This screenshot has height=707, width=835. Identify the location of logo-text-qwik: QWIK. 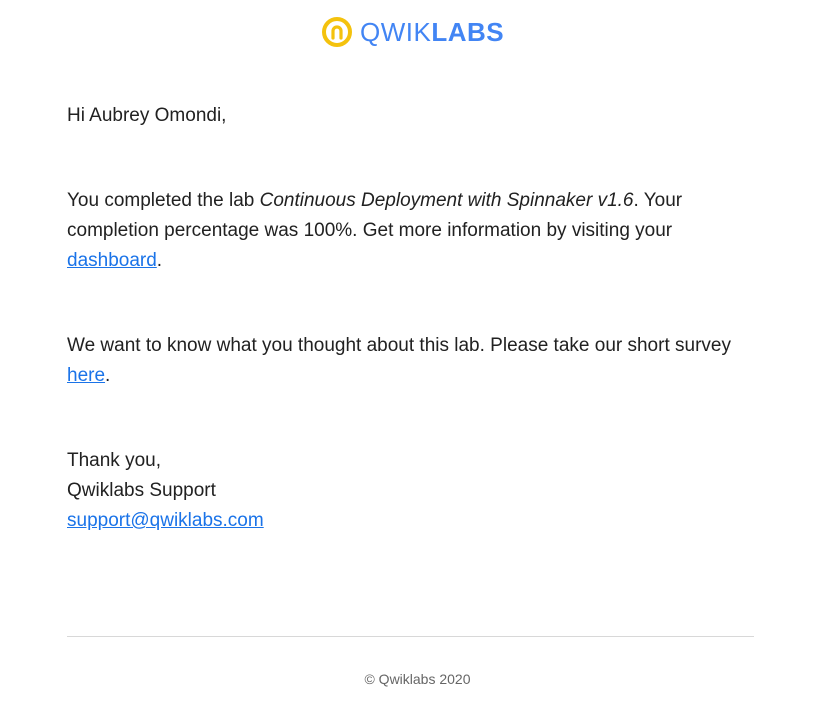
(396, 32).